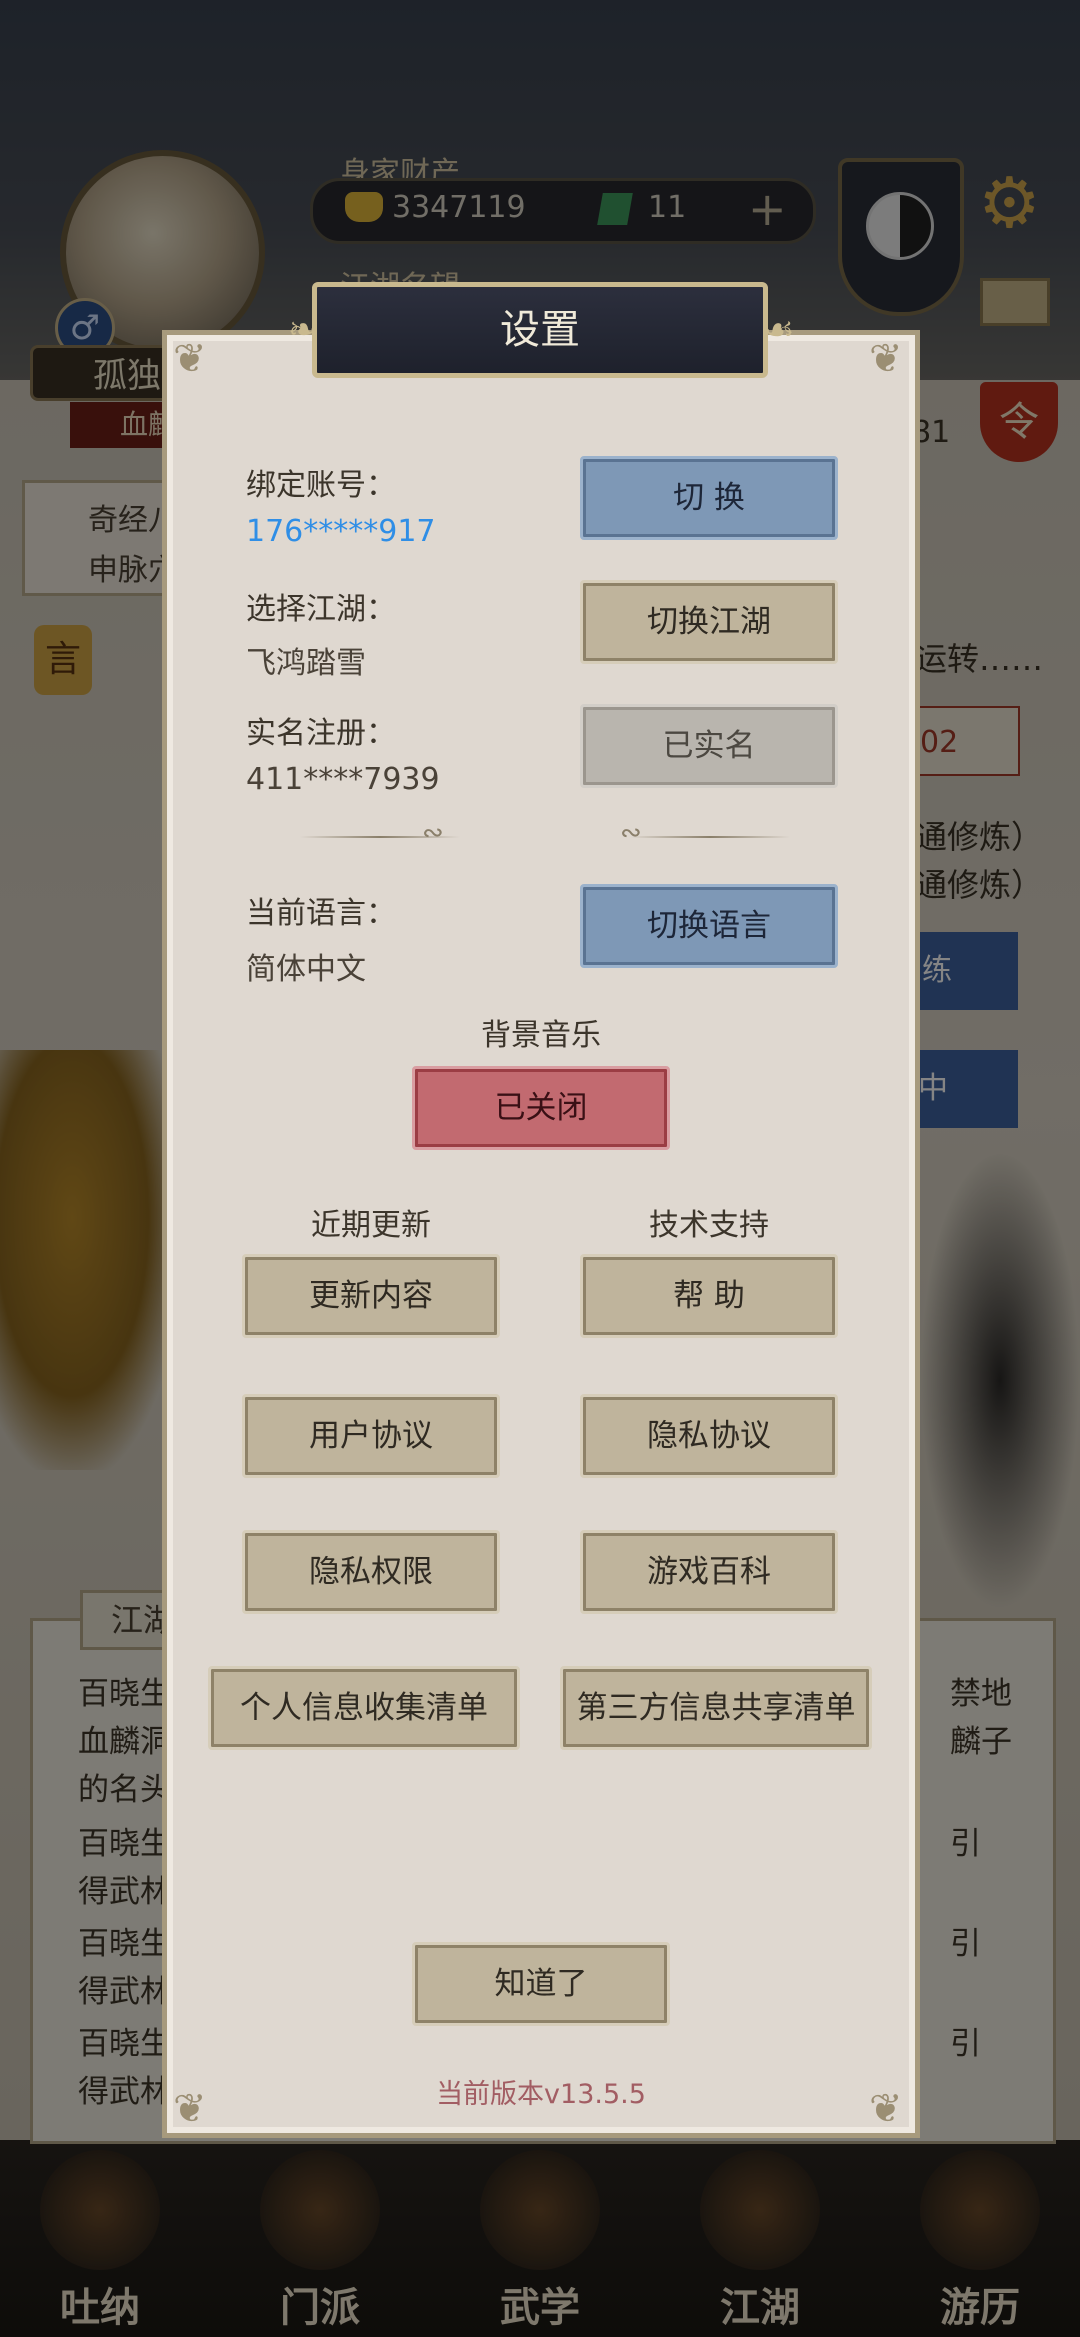 The image size is (1080, 2337). I want to click on dialog-title: 设置, so click(540, 330).